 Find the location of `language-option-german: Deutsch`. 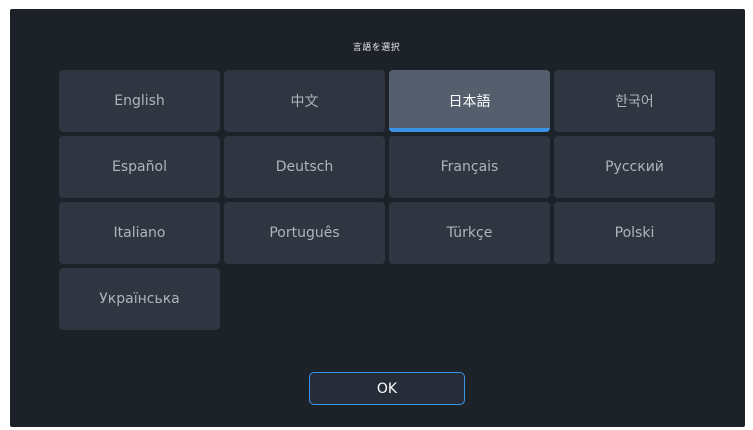

language-option-german: Deutsch is located at coordinates (304, 167).